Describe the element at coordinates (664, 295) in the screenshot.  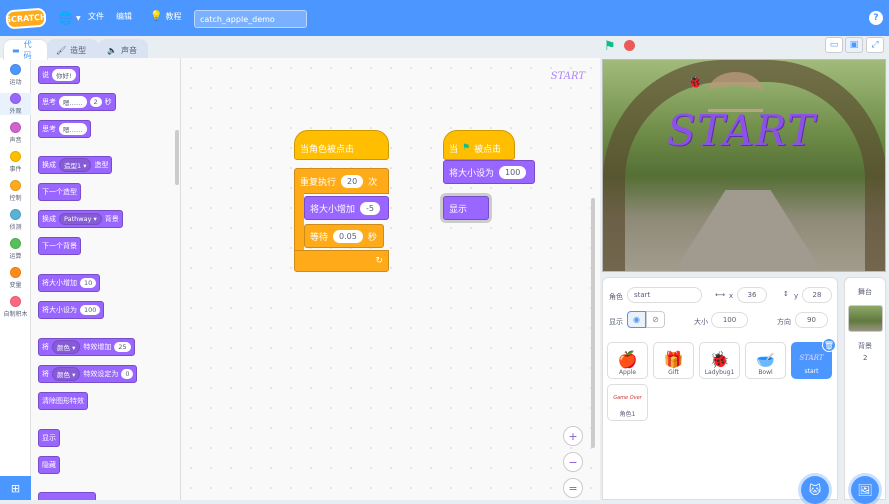
I see `sprite-name-input: start` at that location.